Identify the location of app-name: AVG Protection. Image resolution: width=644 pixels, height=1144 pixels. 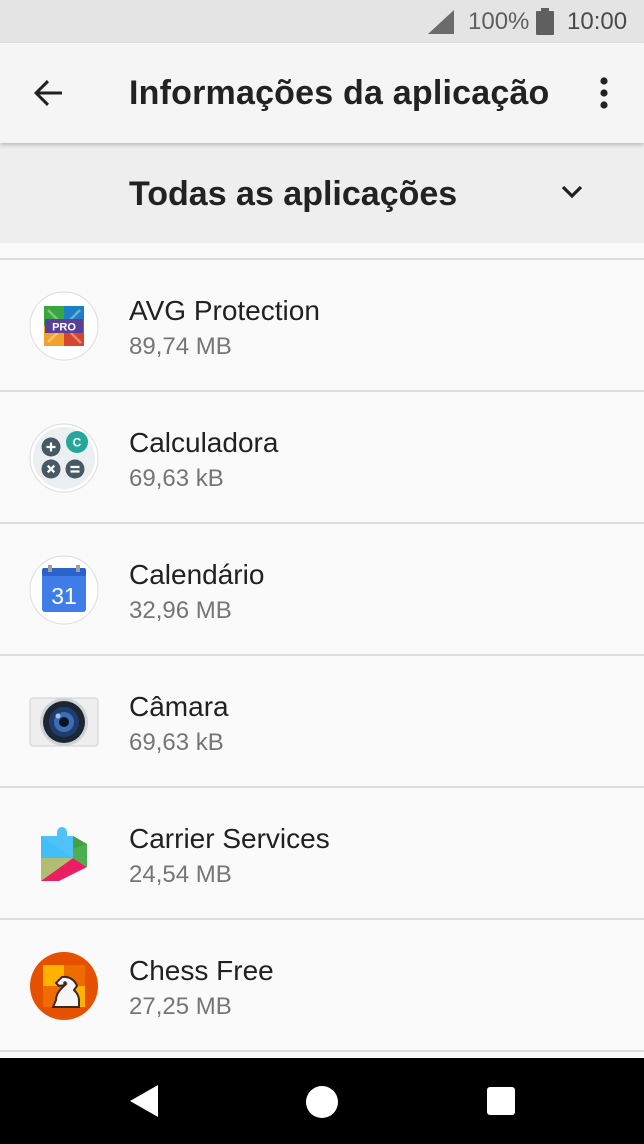
(224, 310).